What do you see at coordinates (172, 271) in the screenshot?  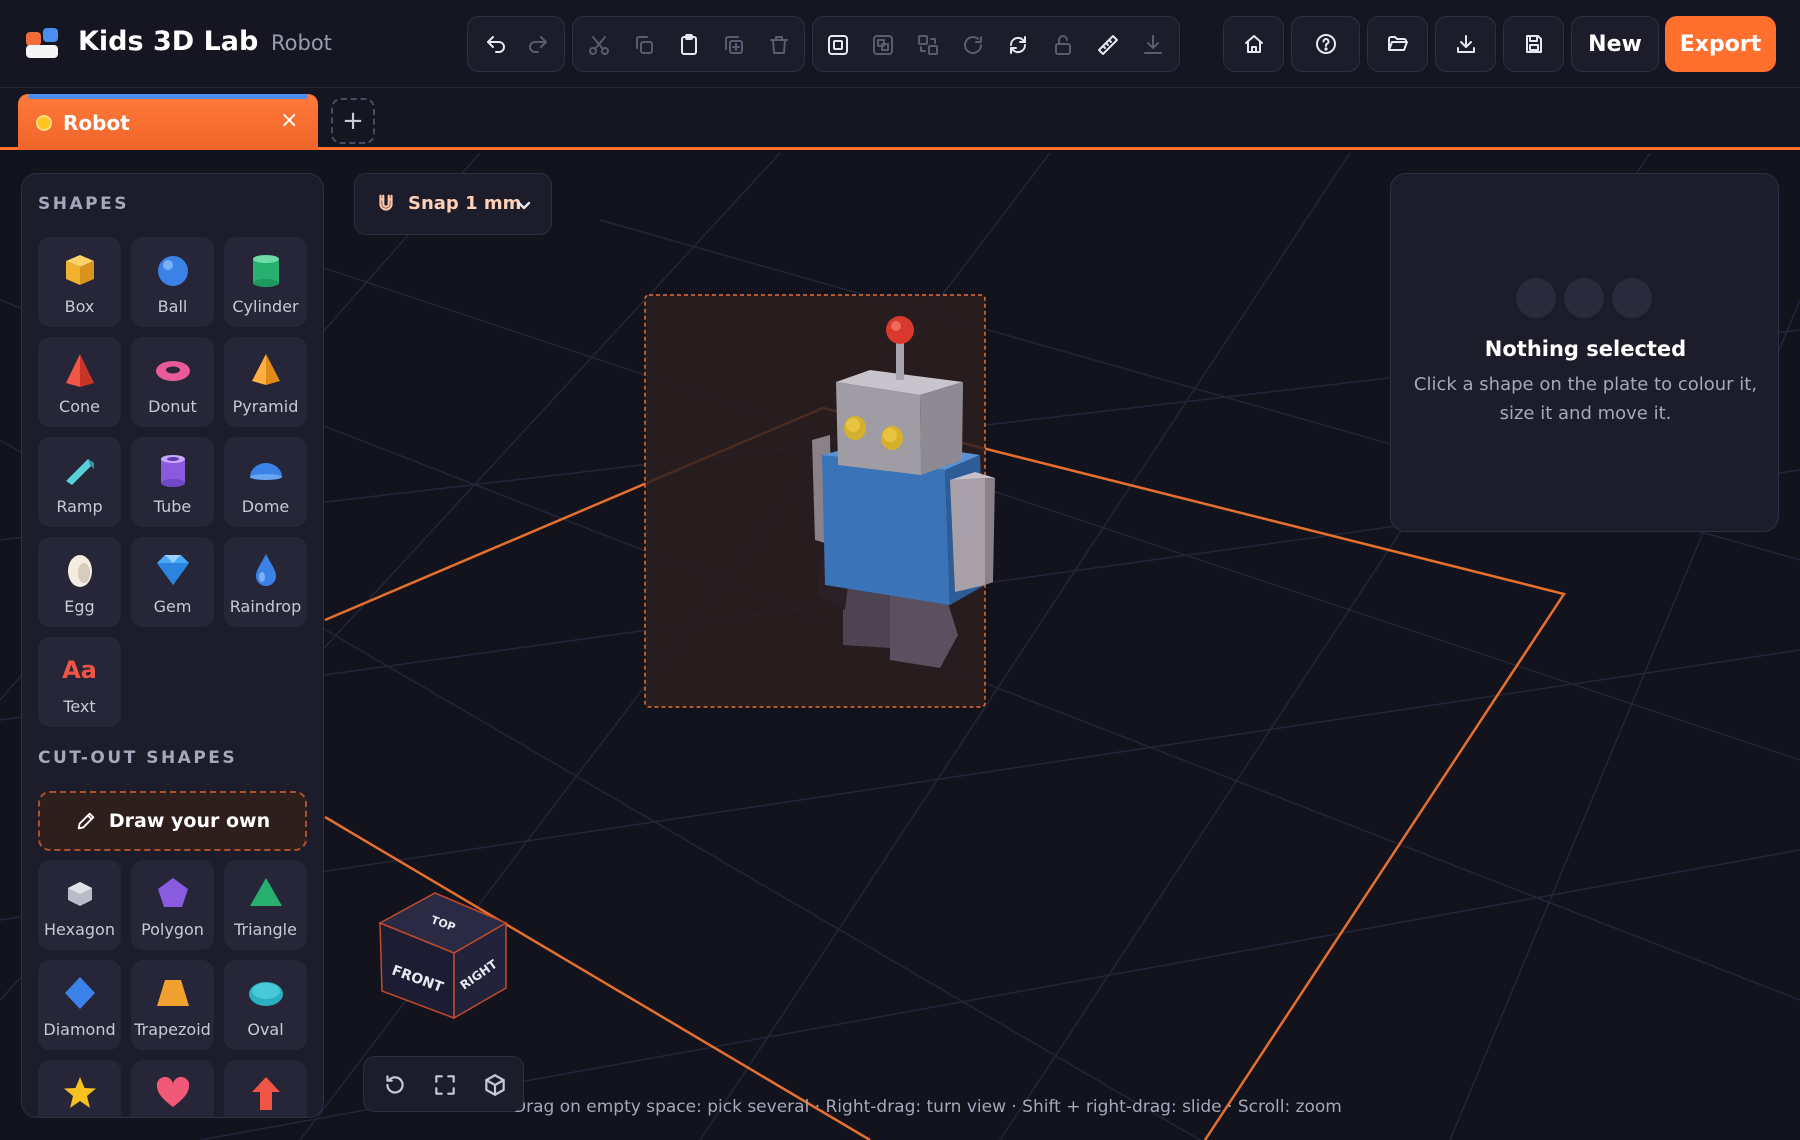 I see `ball-icon` at bounding box center [172, 271].